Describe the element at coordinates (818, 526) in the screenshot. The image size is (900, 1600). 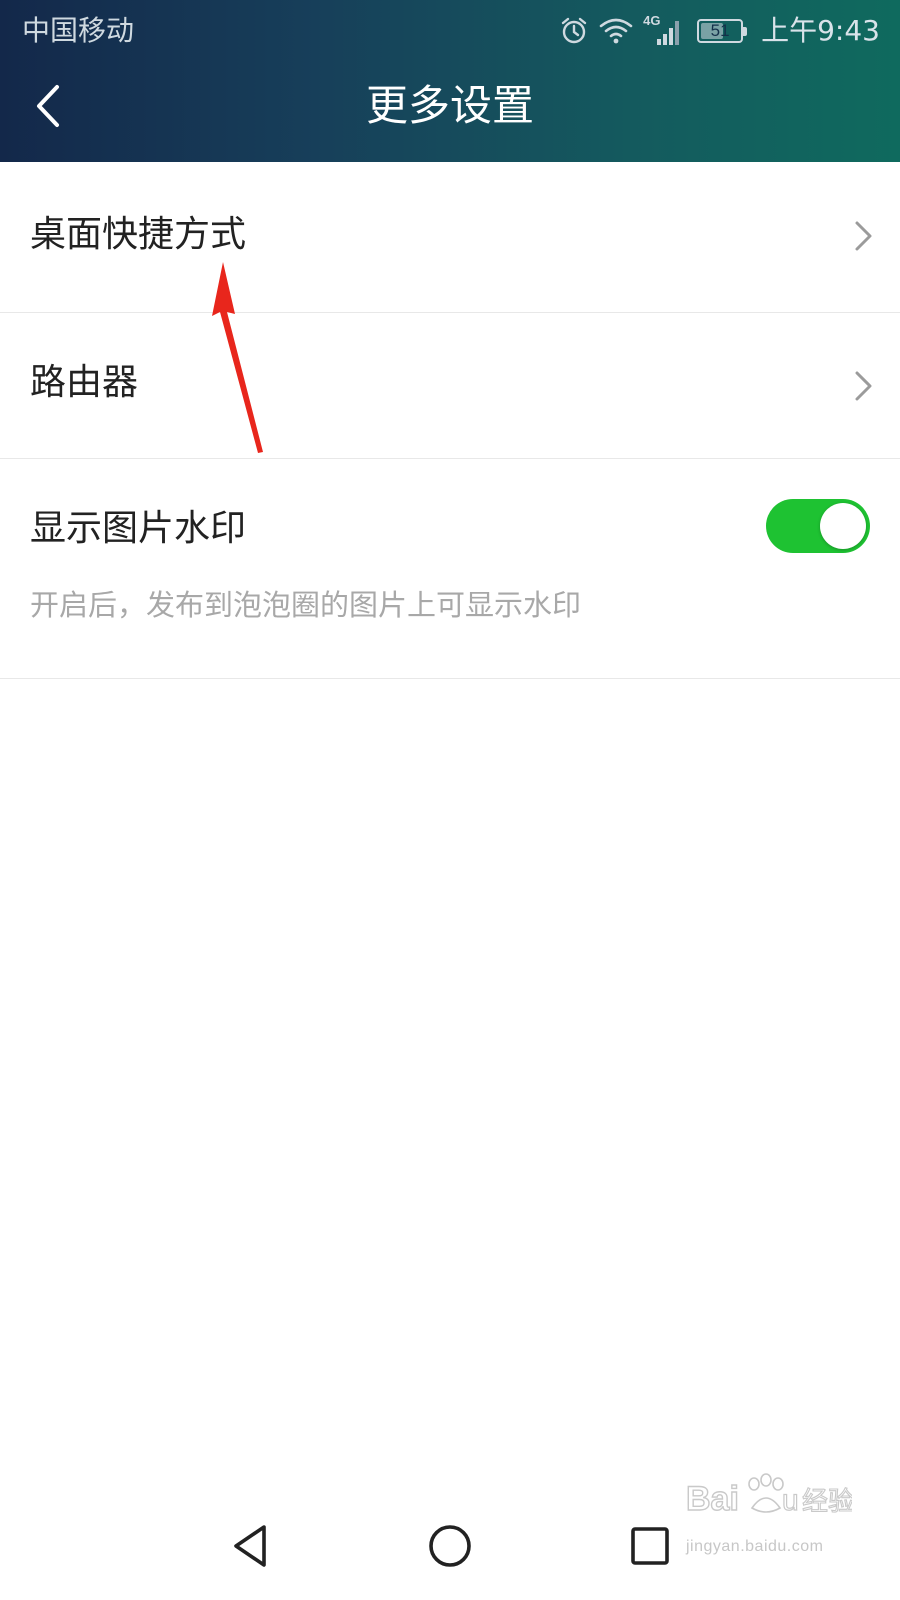
I see `watermark-toggle` at that location.